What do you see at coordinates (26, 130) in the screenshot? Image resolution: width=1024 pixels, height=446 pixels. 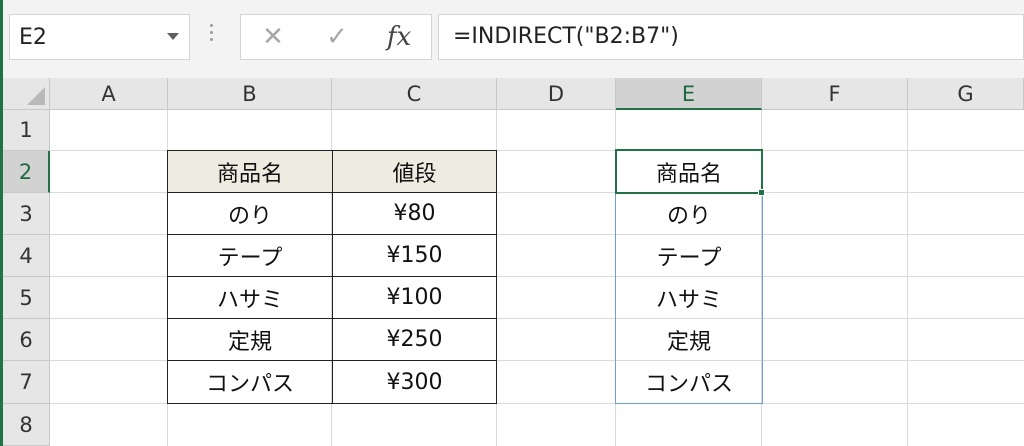 I see `row-header-1: 1` at bounding box center [26, 130].